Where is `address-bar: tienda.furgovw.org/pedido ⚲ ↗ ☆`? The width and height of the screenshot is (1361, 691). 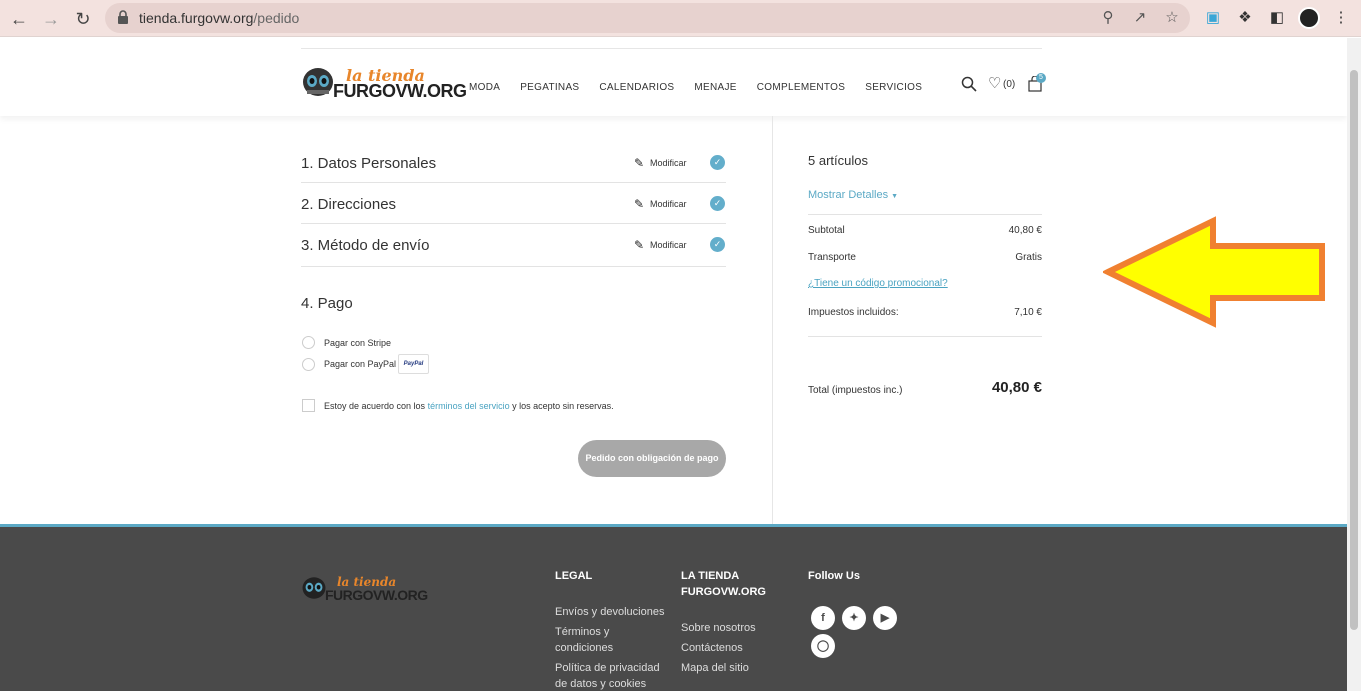 address-bar: tienda.furgovw.org/pedido ⚲ ↗ ☆ is located at coordinates (647, 18).